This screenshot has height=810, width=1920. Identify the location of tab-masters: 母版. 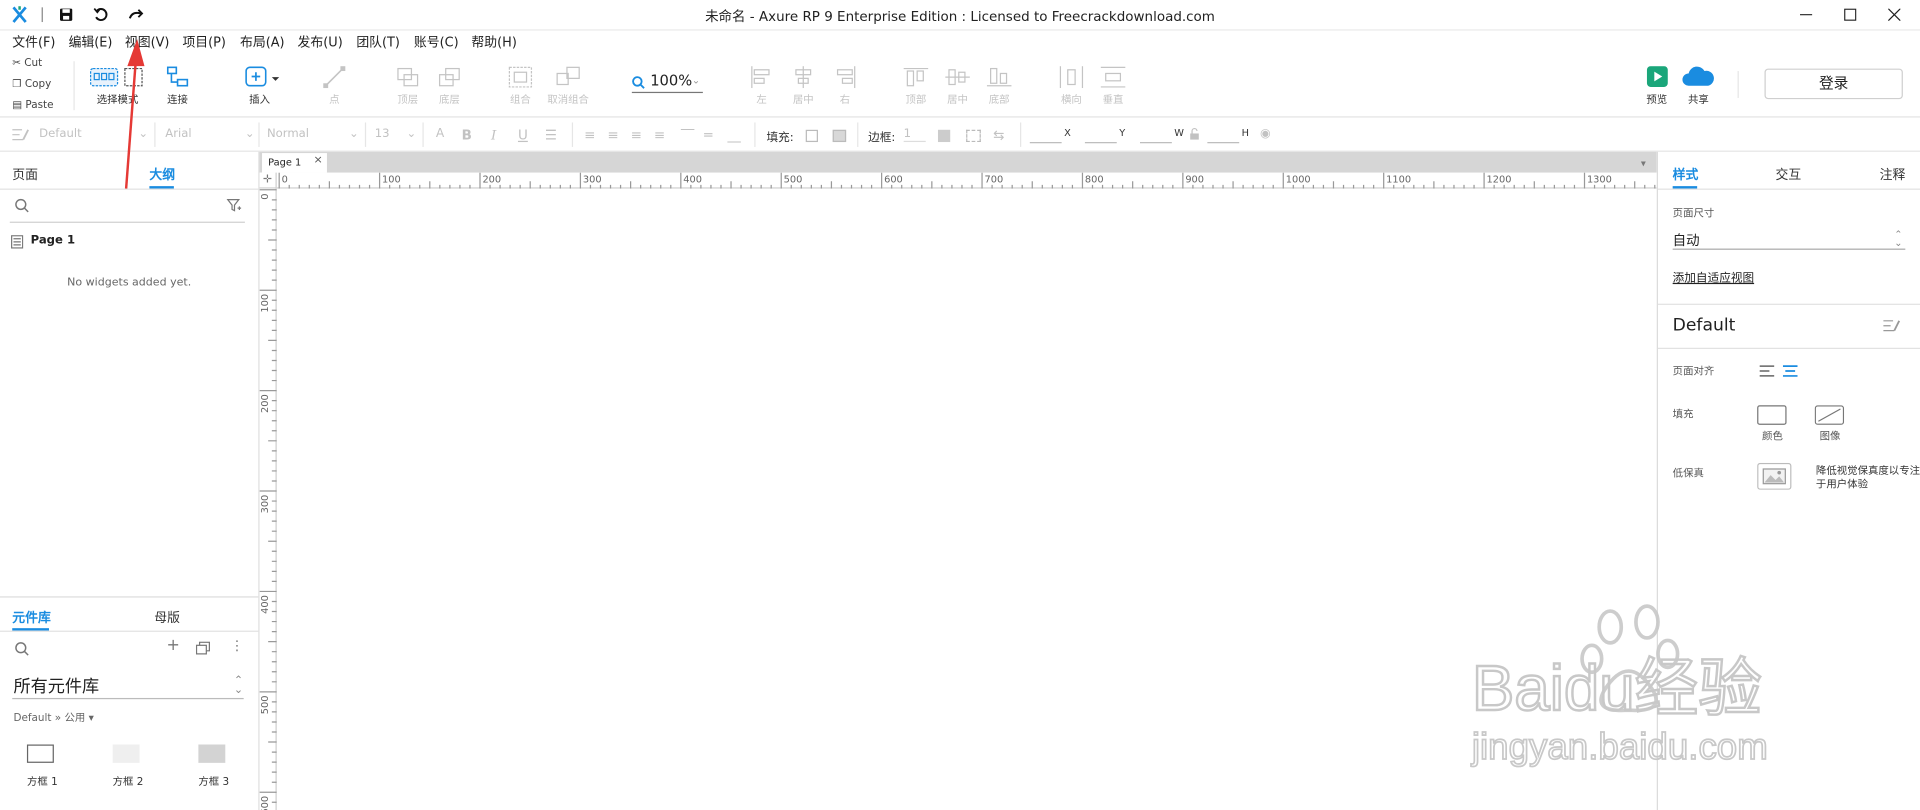
(167, 618).